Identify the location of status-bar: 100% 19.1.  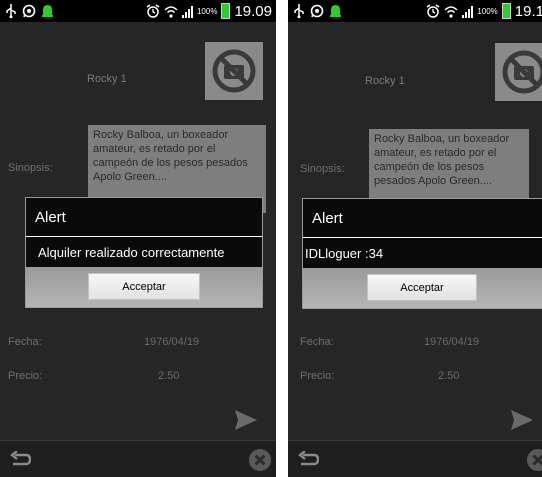
(415, 11).